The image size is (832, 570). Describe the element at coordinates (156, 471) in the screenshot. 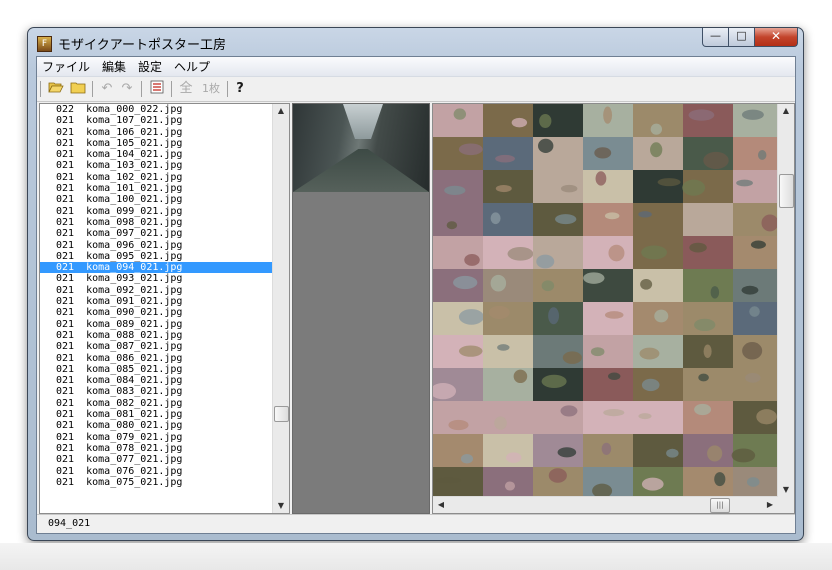

I see `file-list-row: 021 koma_076_021.jpg` at that location.